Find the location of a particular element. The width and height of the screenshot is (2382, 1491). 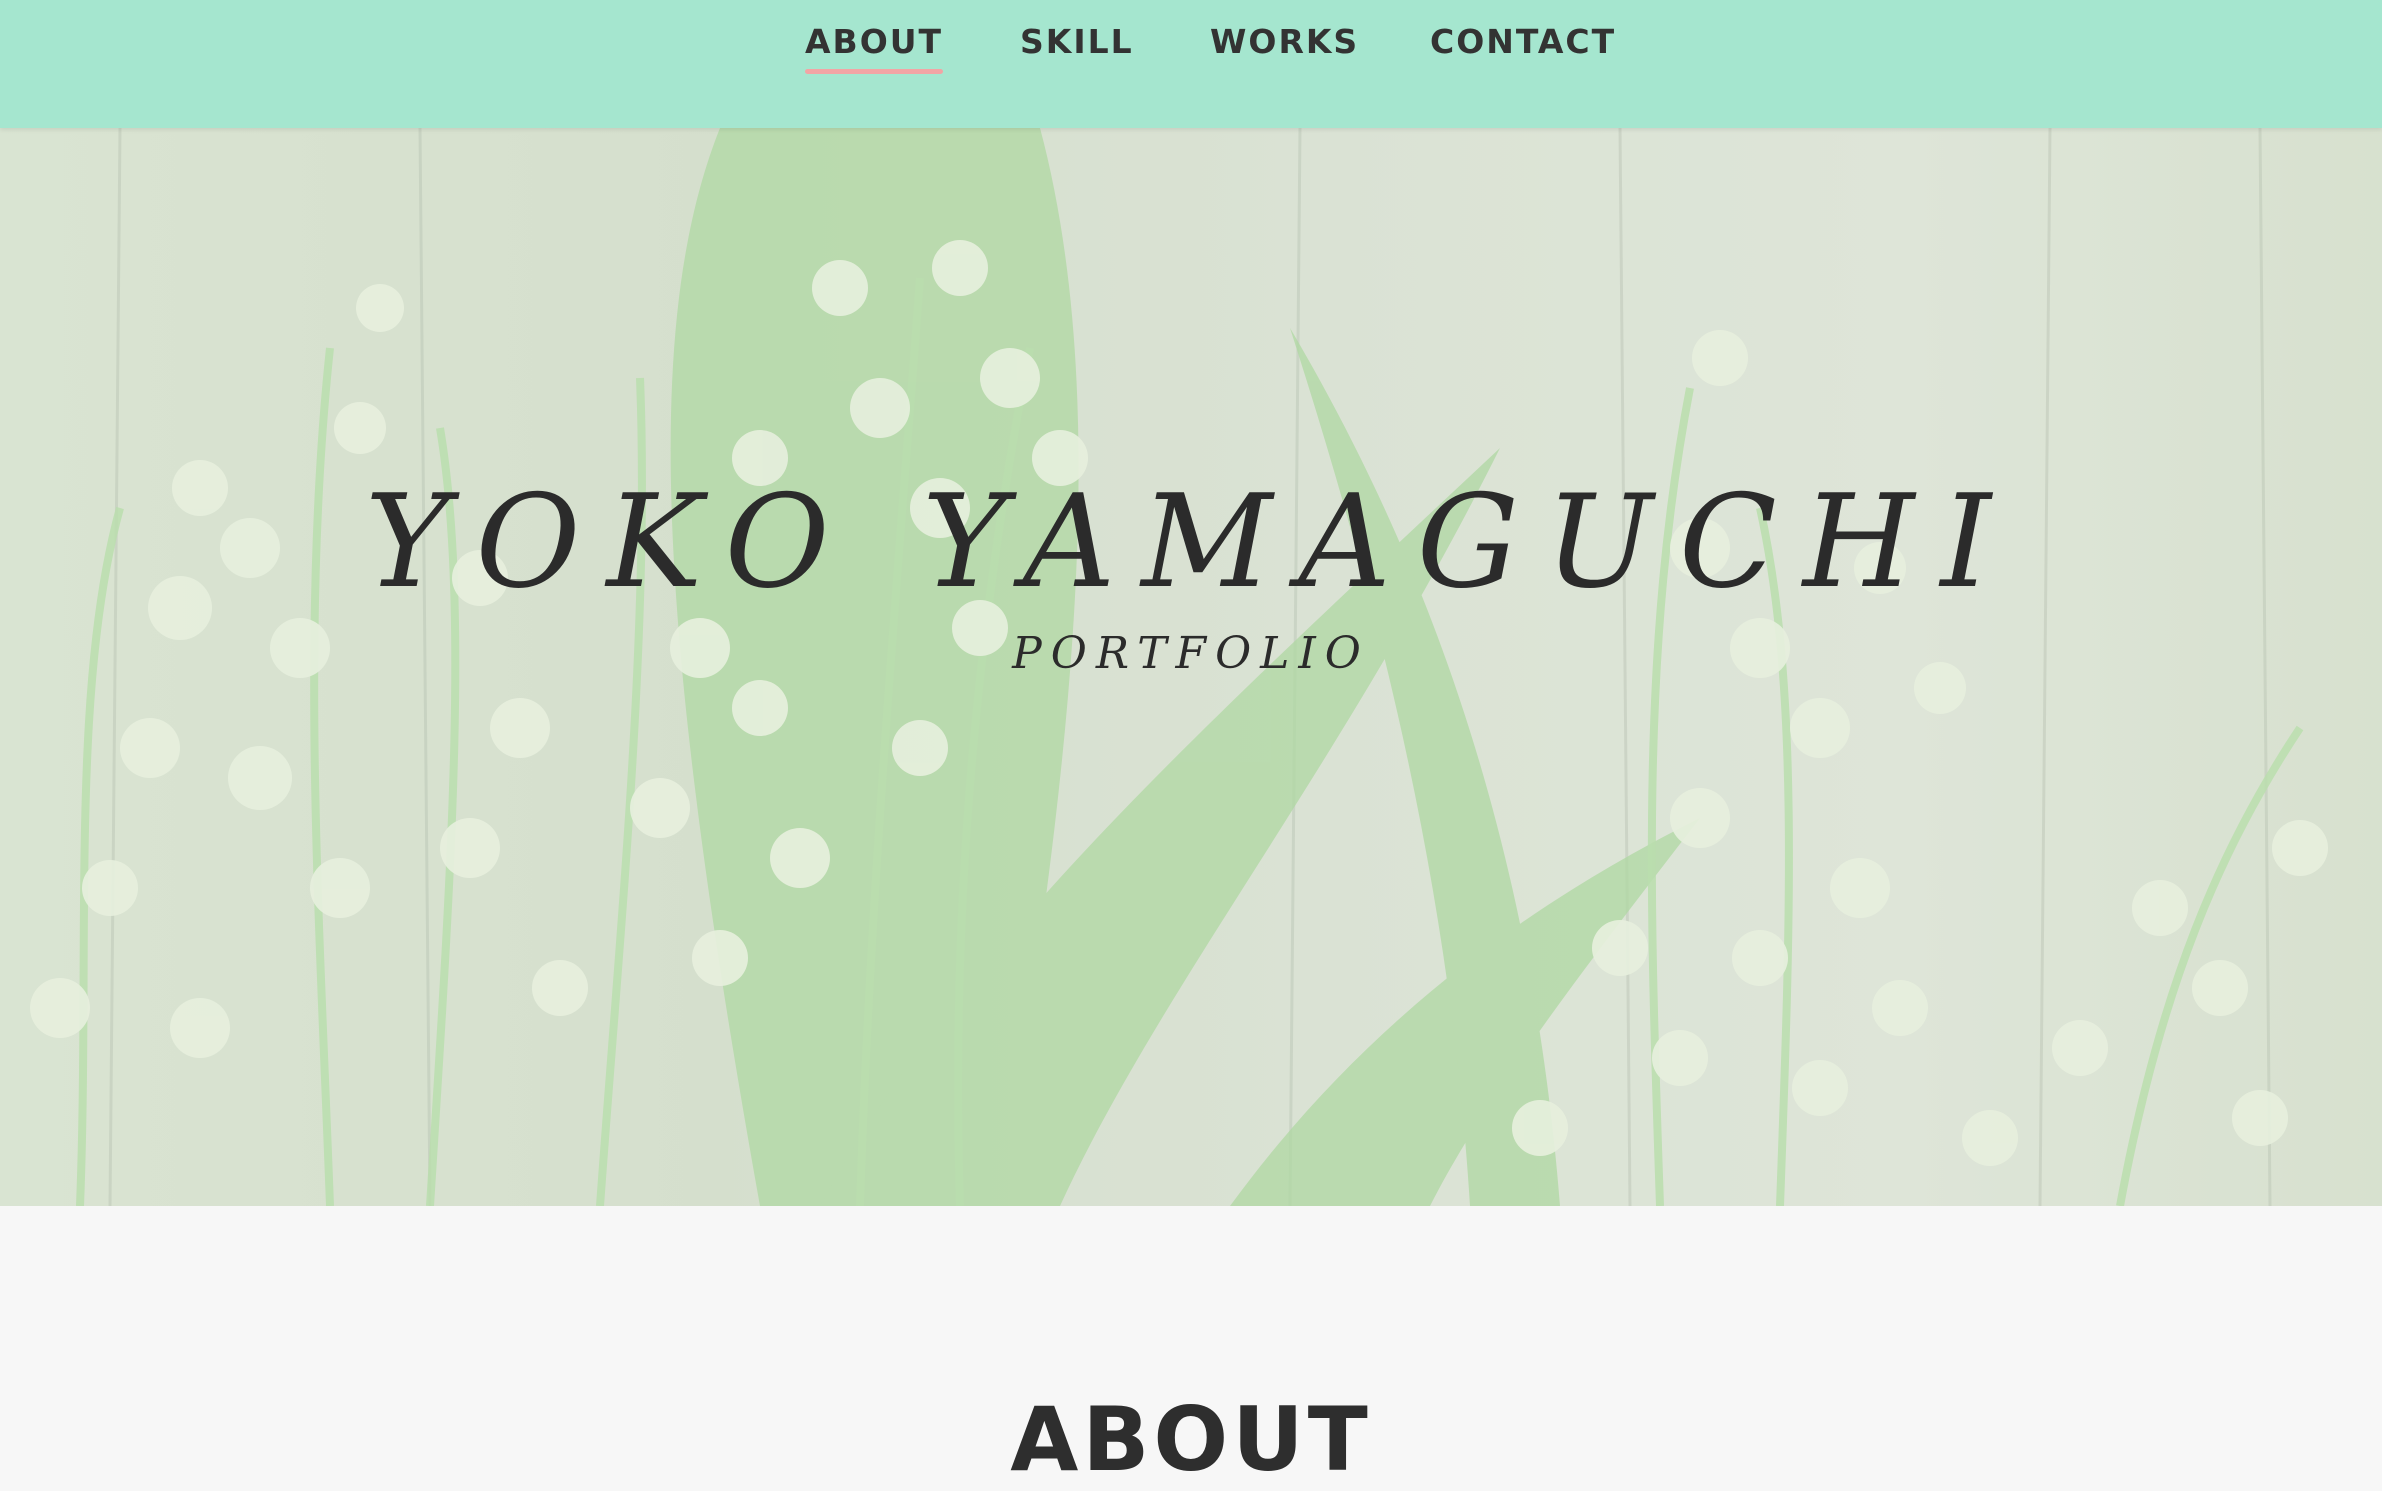

hero-title: YOKO YAMAGUCHI is located at coordinates (1191, 542).